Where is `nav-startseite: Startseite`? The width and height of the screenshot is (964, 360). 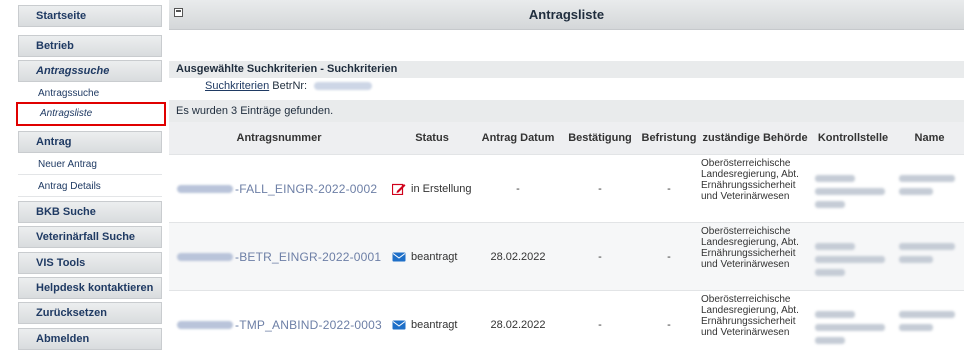 nav-startseite: Startseite is located at coordinates (90, 16).